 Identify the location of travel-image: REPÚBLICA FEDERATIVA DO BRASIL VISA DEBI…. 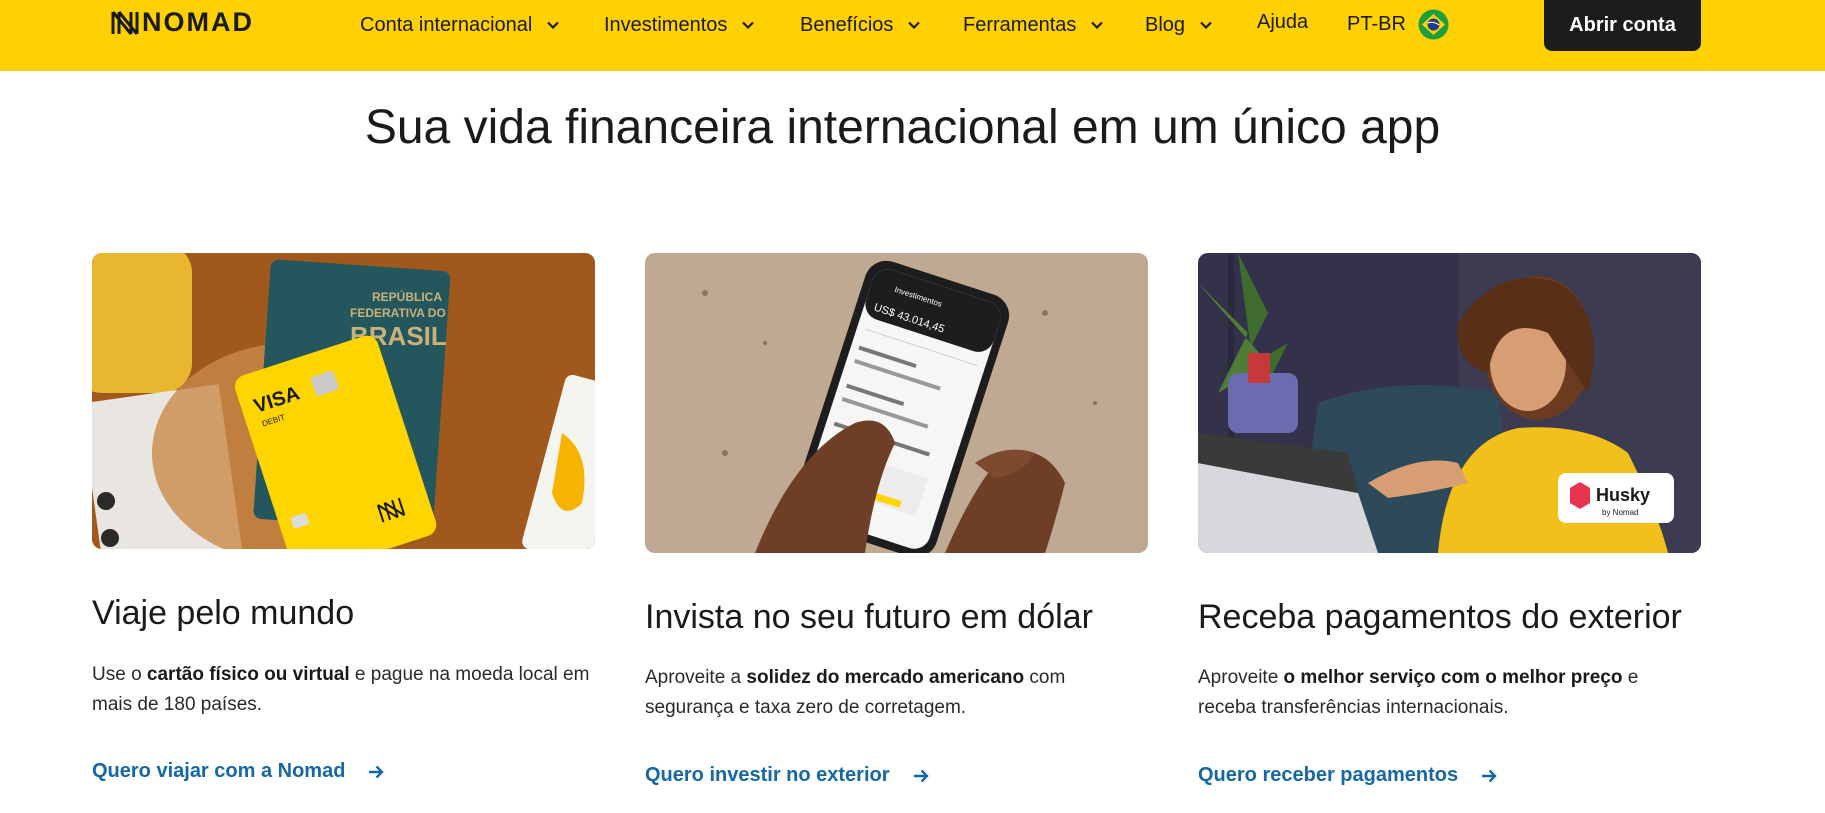
(343, 401).